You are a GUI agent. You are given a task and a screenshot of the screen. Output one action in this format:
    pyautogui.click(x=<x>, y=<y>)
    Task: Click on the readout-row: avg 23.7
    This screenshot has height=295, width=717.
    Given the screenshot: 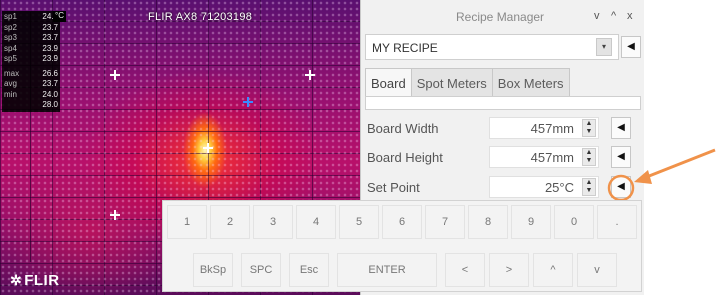 What is the action you would take?
    pyautogui.click(x=31, y=83)
    